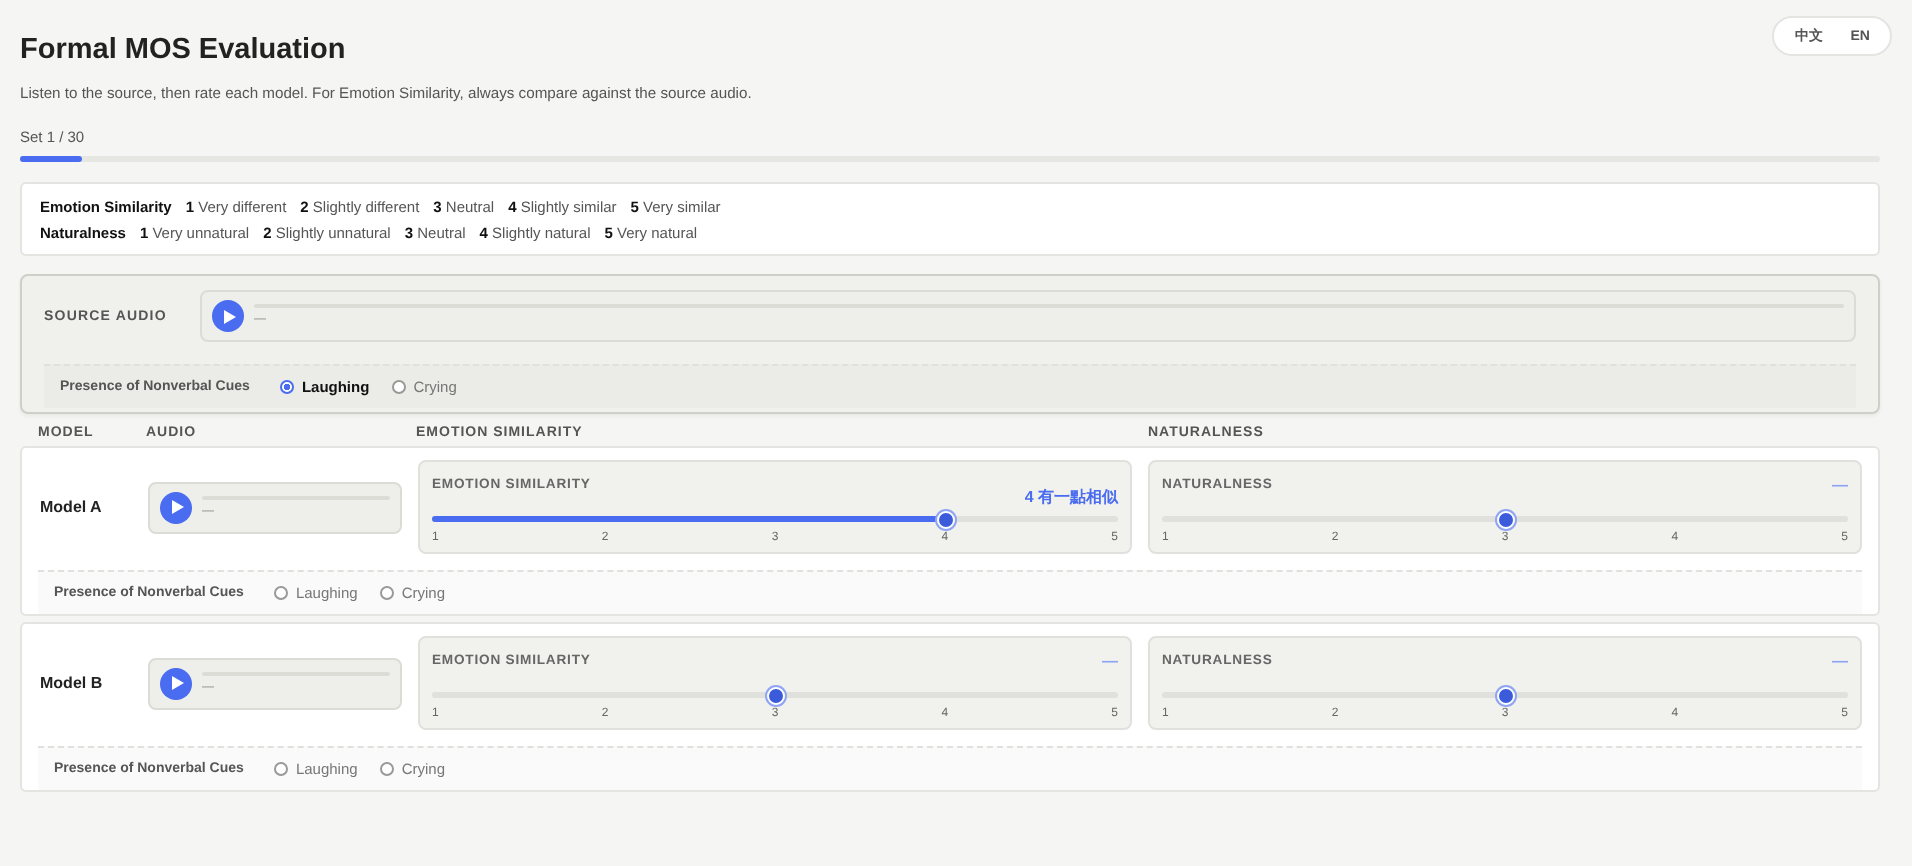  What do you see at coordinates (1071, 497) in the screenshot?
I see `rating-reading: 4 有一點相似` at bounding box center [1071, 497].